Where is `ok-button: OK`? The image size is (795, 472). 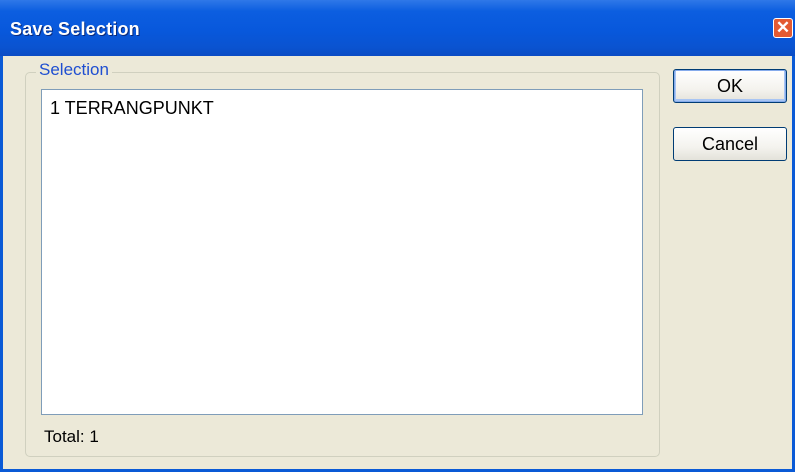
ok-button: OK is located at coordinates (730, 86).